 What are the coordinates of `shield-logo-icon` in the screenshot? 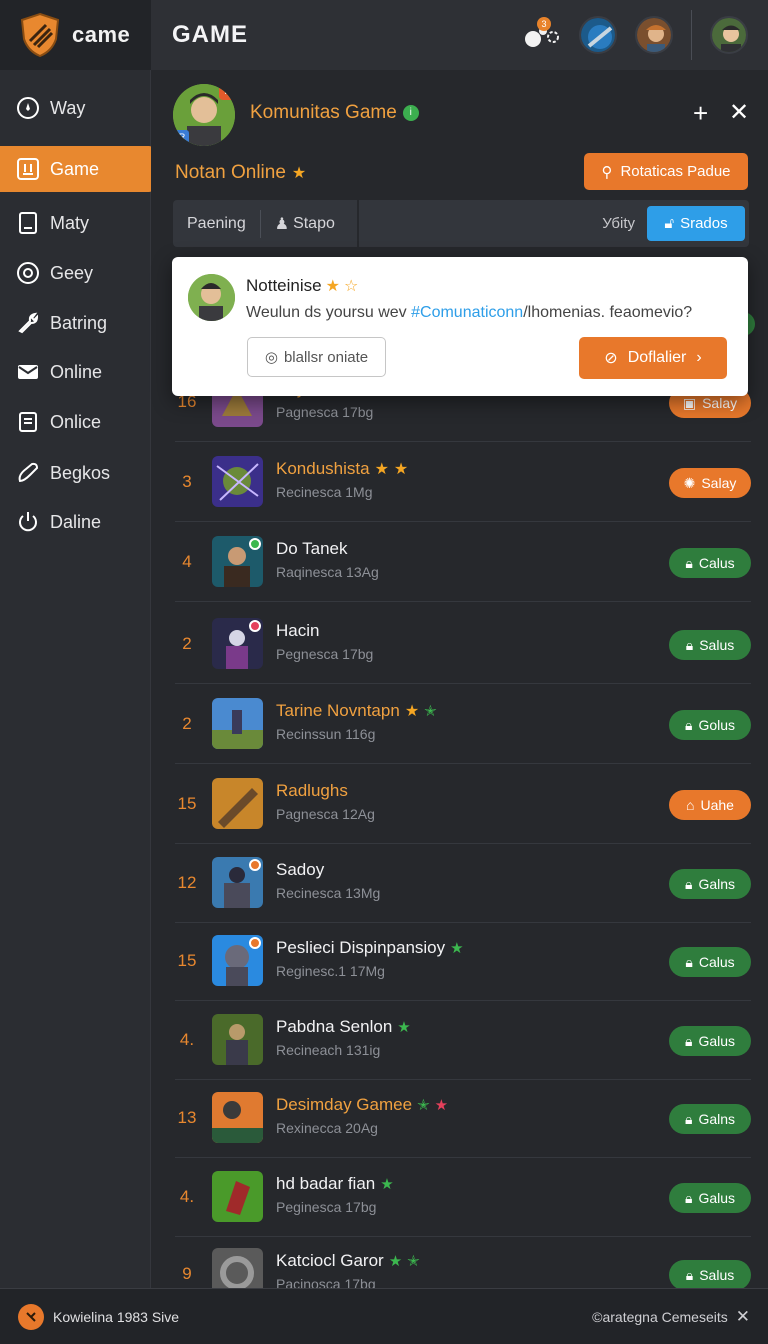 It's located at (40, 35).